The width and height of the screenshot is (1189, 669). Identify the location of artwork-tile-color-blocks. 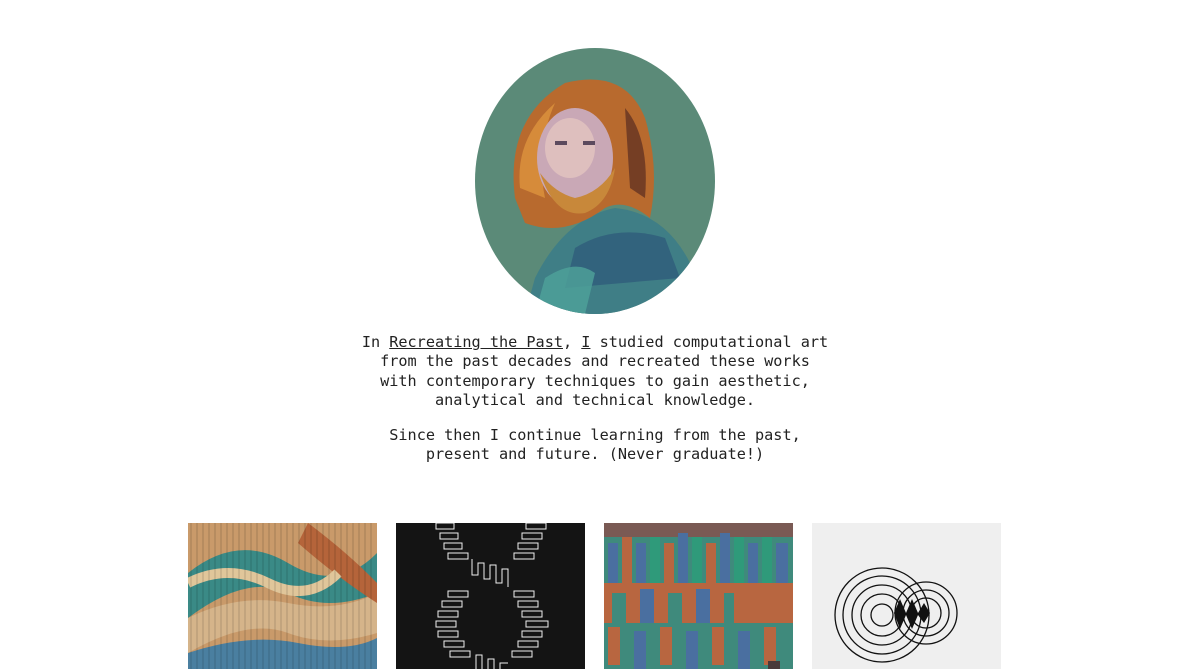
(698, 596).